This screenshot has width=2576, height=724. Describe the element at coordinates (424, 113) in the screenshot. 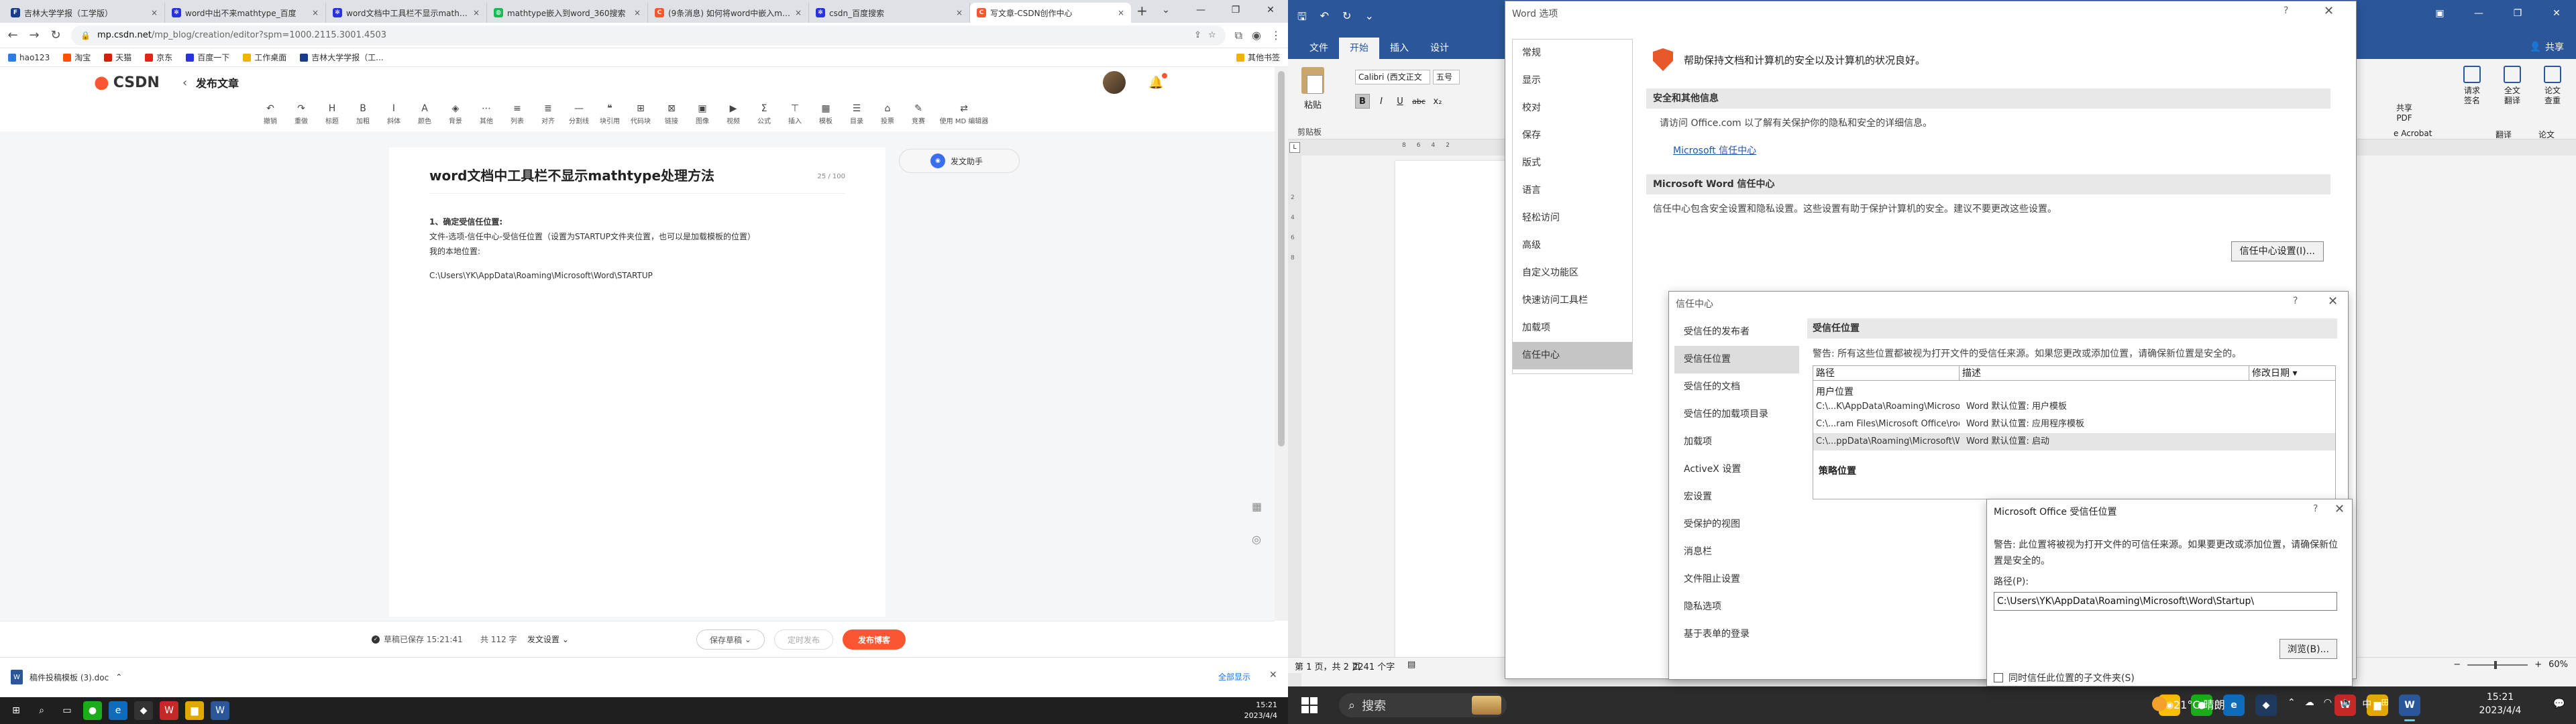

I see `toolbar-button: A 颜色` at that location.